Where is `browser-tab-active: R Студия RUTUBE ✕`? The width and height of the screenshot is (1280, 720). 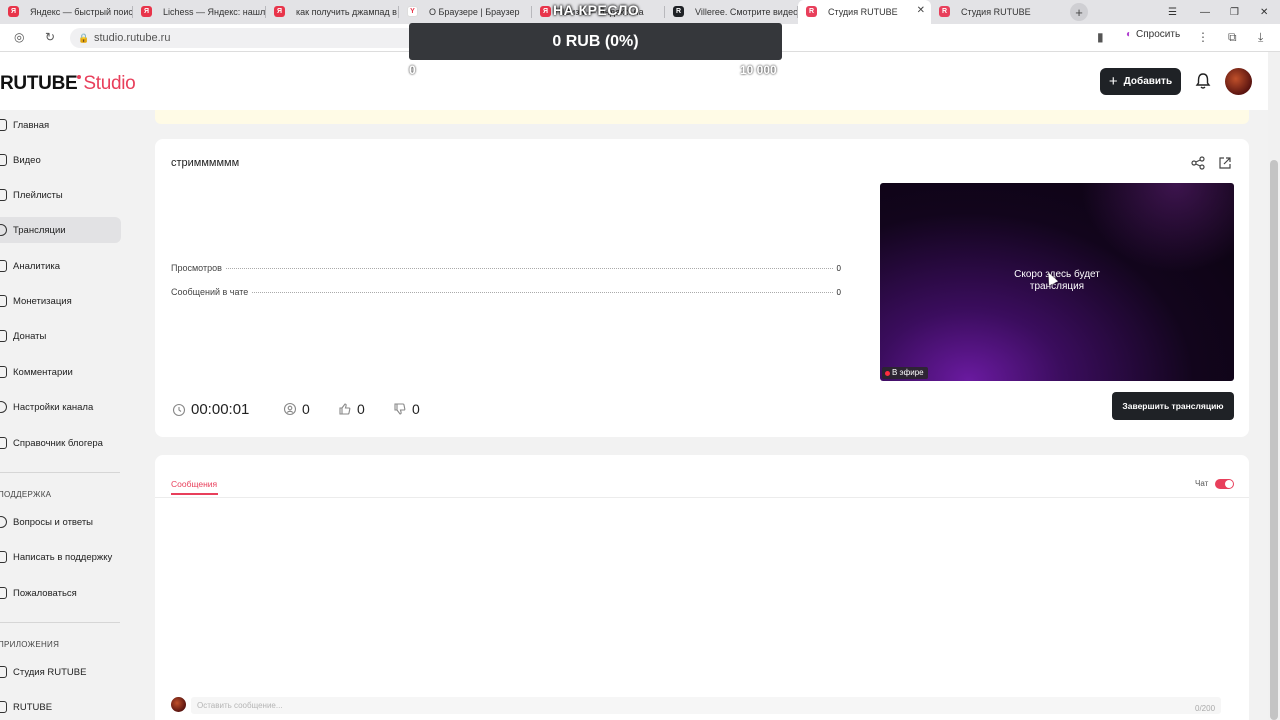
browser-tab-active: R Студия RUTUBE ✕ is located at coordinates (864, 12).